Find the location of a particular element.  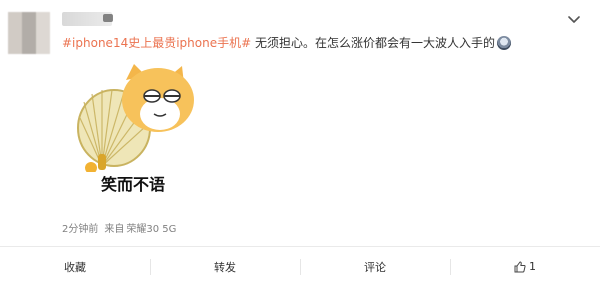

action-bar: 收藏 转发 评论 1 is located at coordinates (300, 266).